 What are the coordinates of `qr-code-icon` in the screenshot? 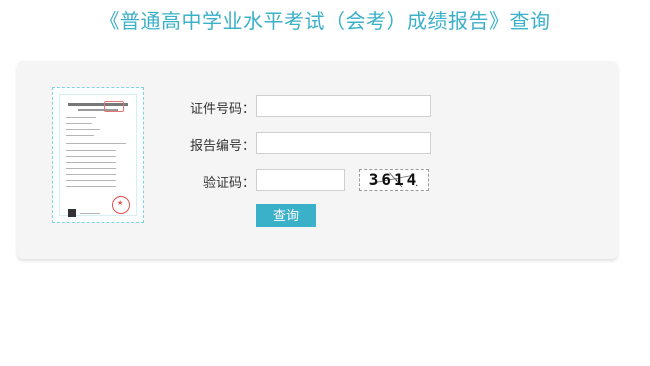 It's located at (72, 213).